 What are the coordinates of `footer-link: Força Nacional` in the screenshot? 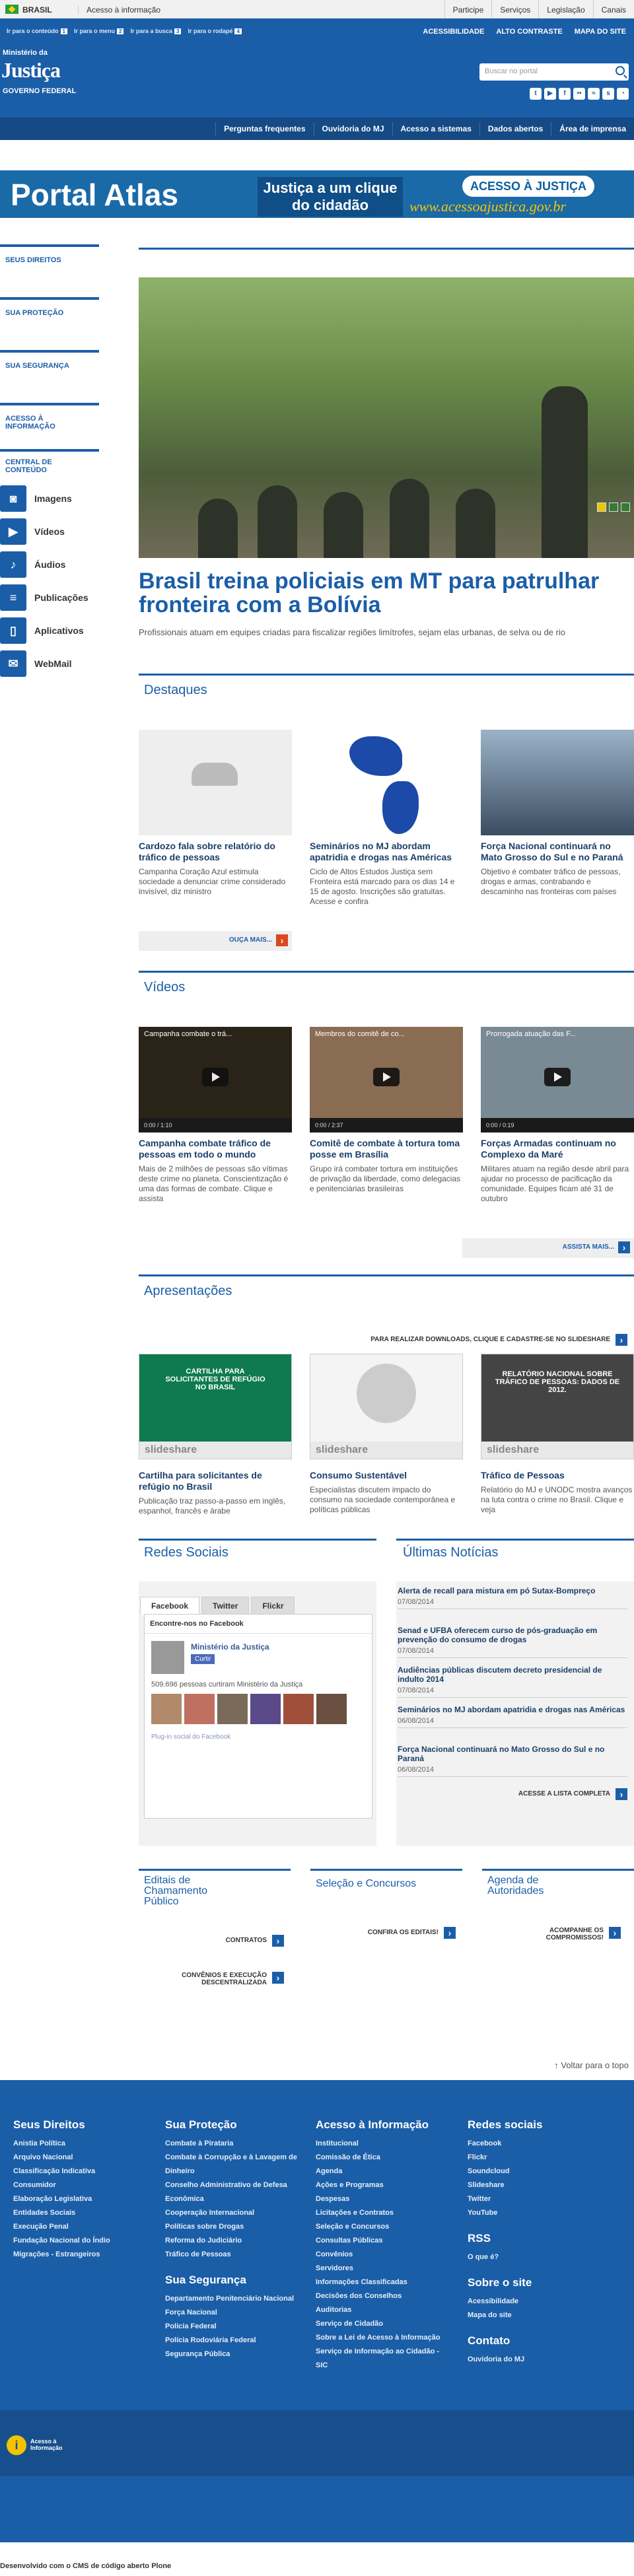 It's located at (231, 2313).